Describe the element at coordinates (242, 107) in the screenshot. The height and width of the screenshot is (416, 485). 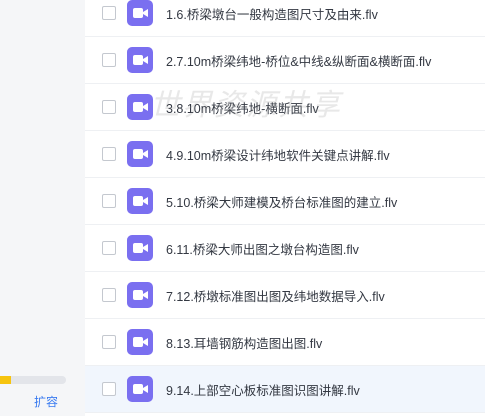
I see `file-name: 3.8.10m桥梁纬地-横断面.flv` at that location.